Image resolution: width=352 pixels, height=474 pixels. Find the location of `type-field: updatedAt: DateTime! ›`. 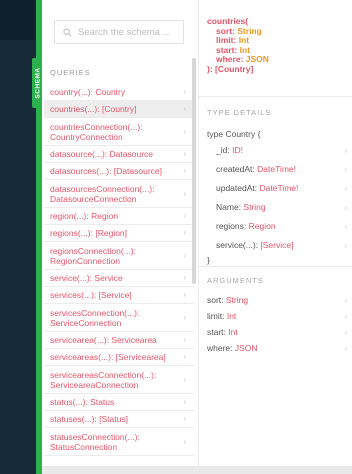

type-field: updatedAt: DateTime! › is located at coordinates (277, 188).